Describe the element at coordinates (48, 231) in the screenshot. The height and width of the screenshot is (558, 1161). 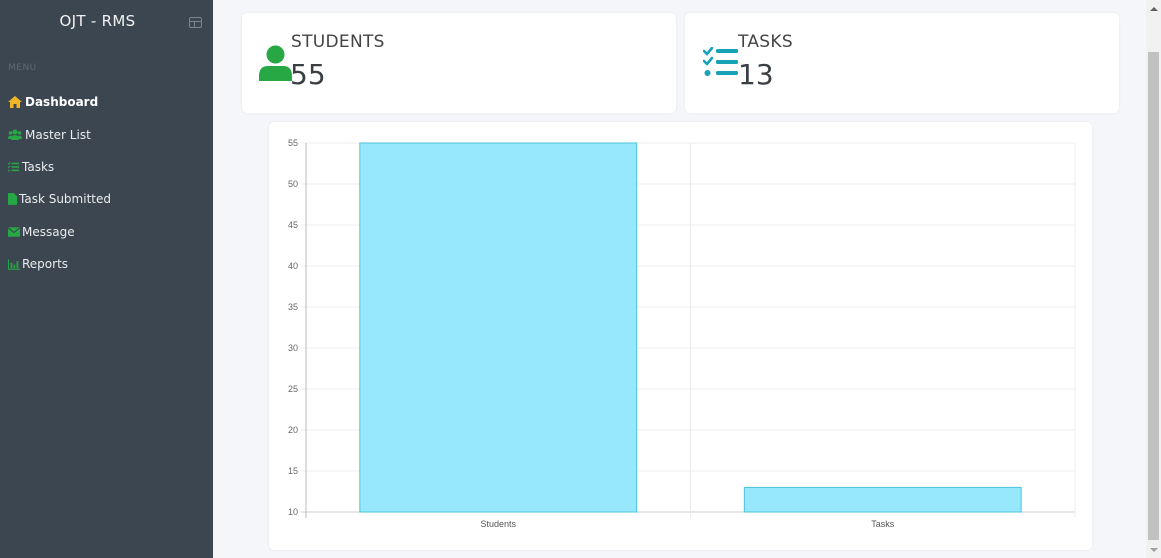
I see `sidebar-item-label: Message` at that location.